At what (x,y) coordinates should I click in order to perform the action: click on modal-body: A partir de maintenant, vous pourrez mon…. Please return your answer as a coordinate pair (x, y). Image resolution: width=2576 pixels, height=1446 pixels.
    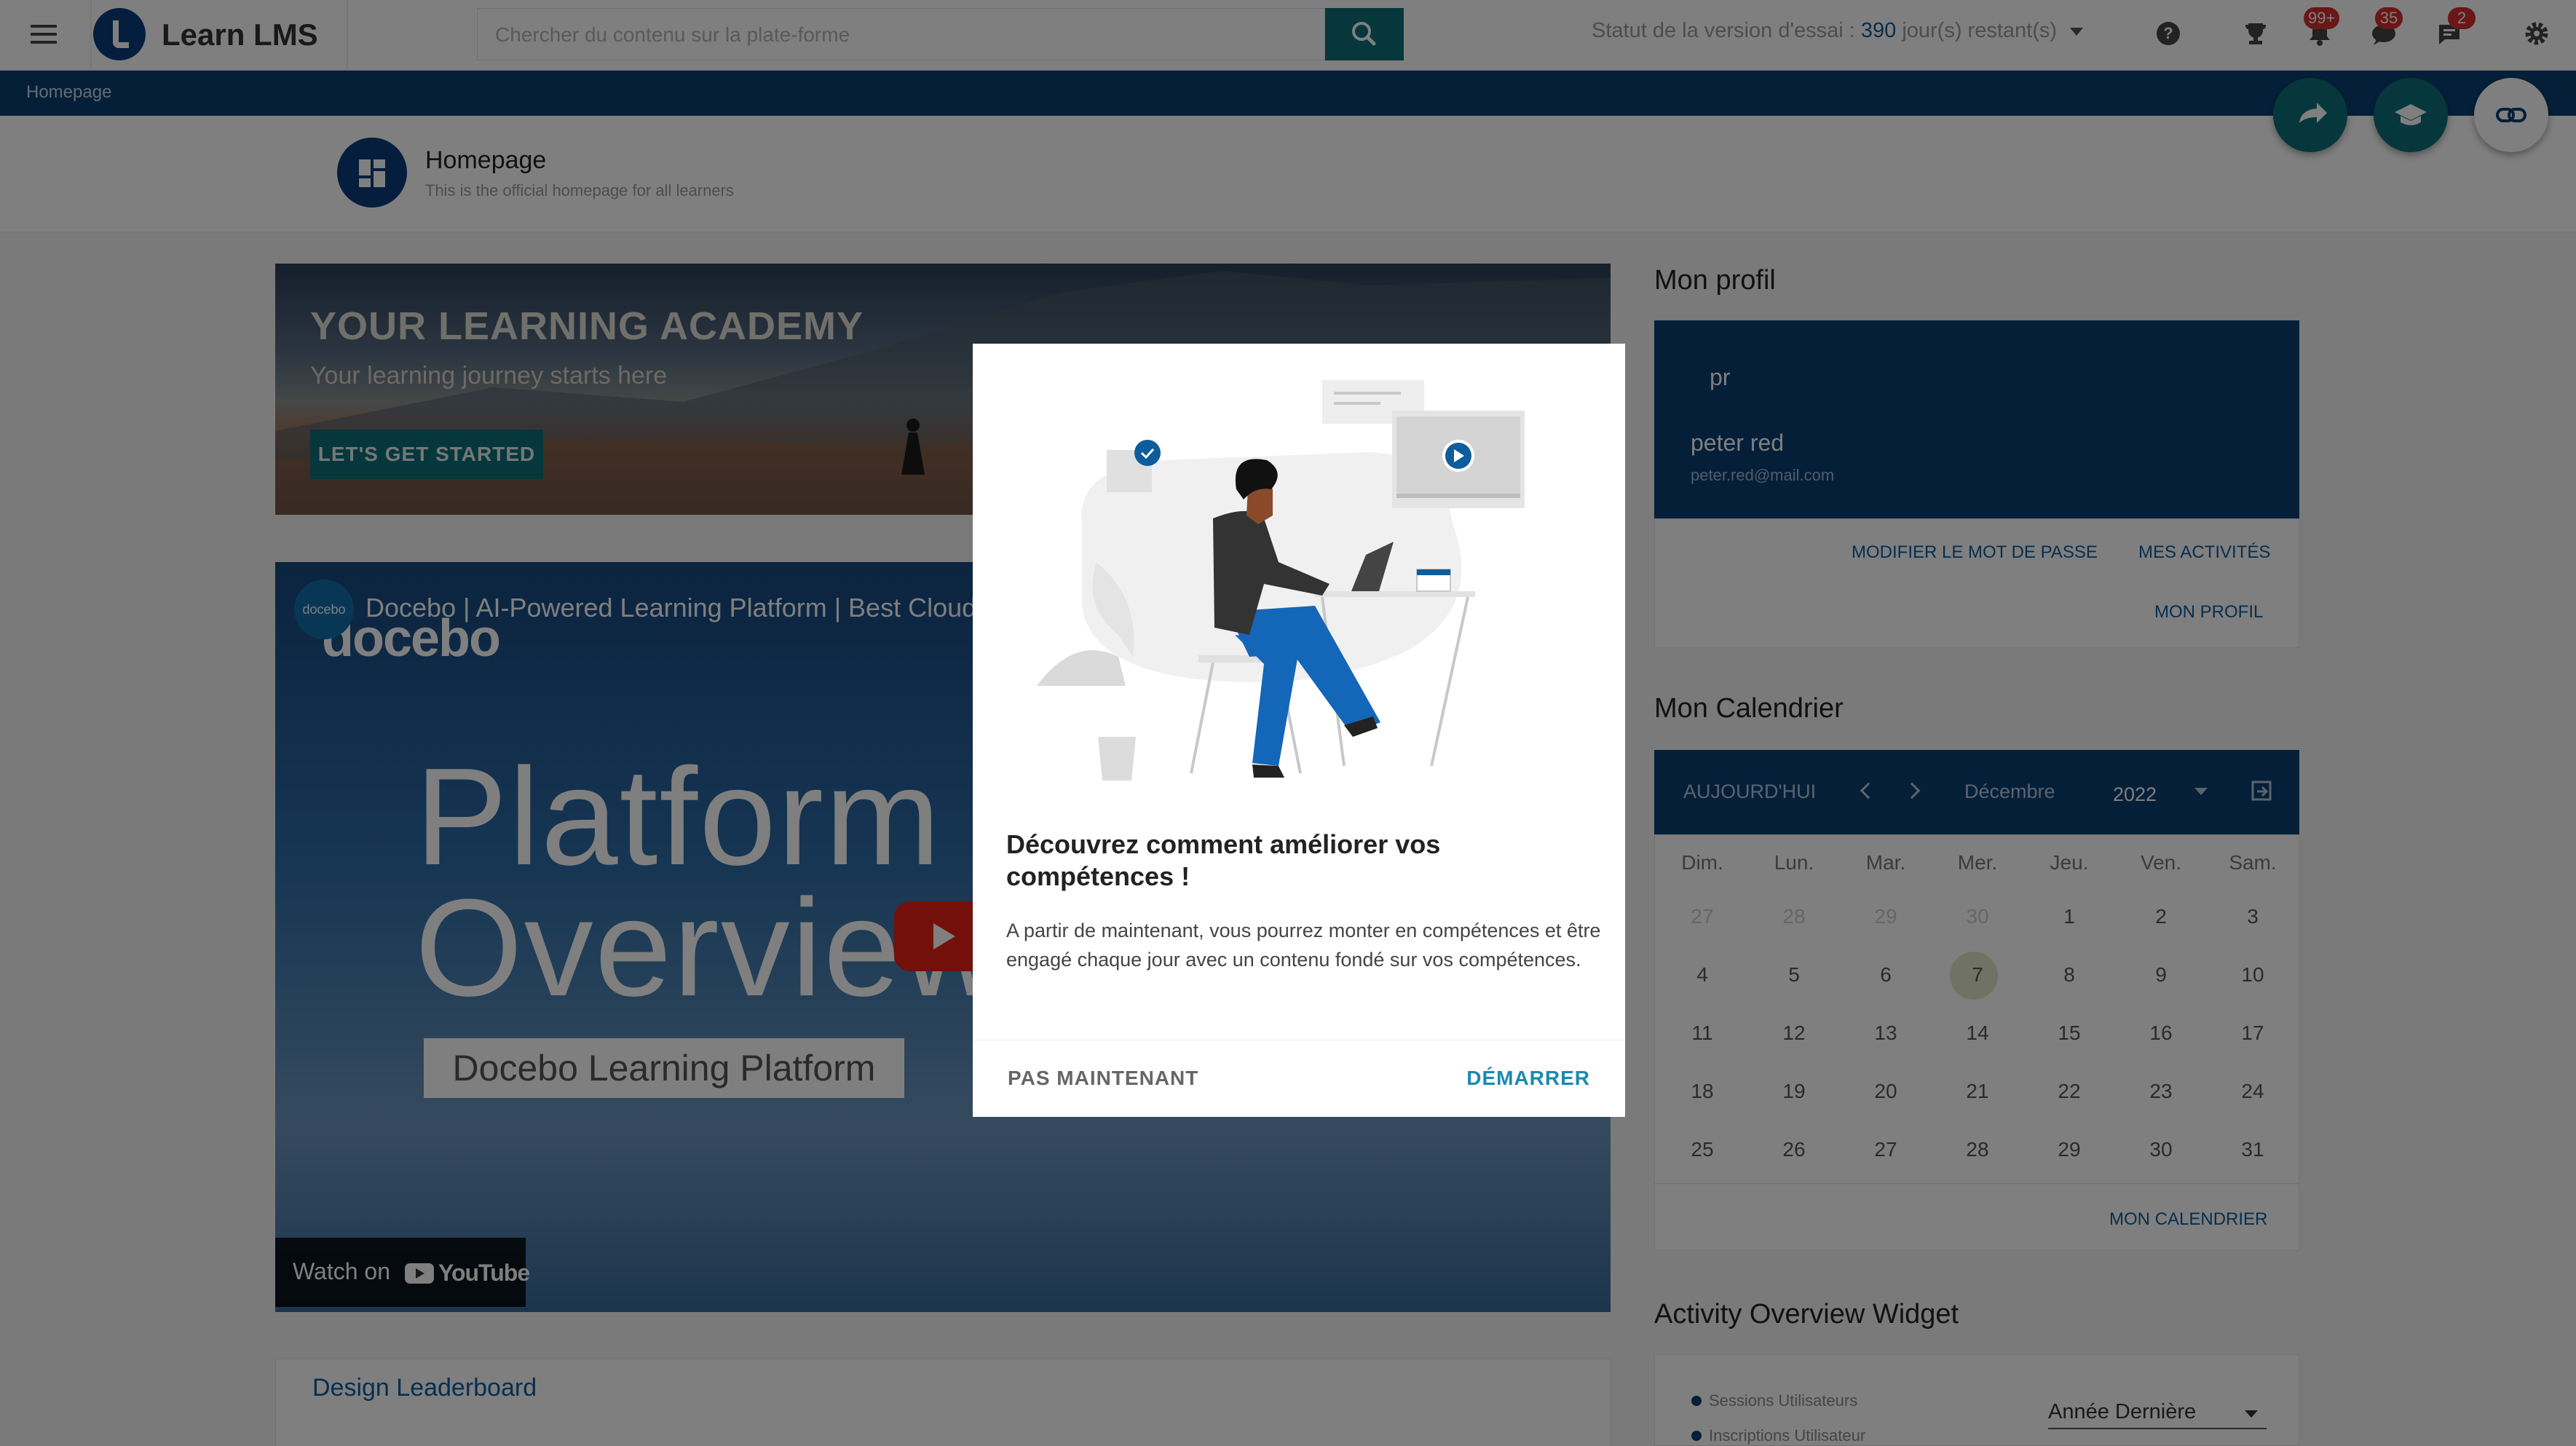
    Looking at the image, I should click on (1304, 945).